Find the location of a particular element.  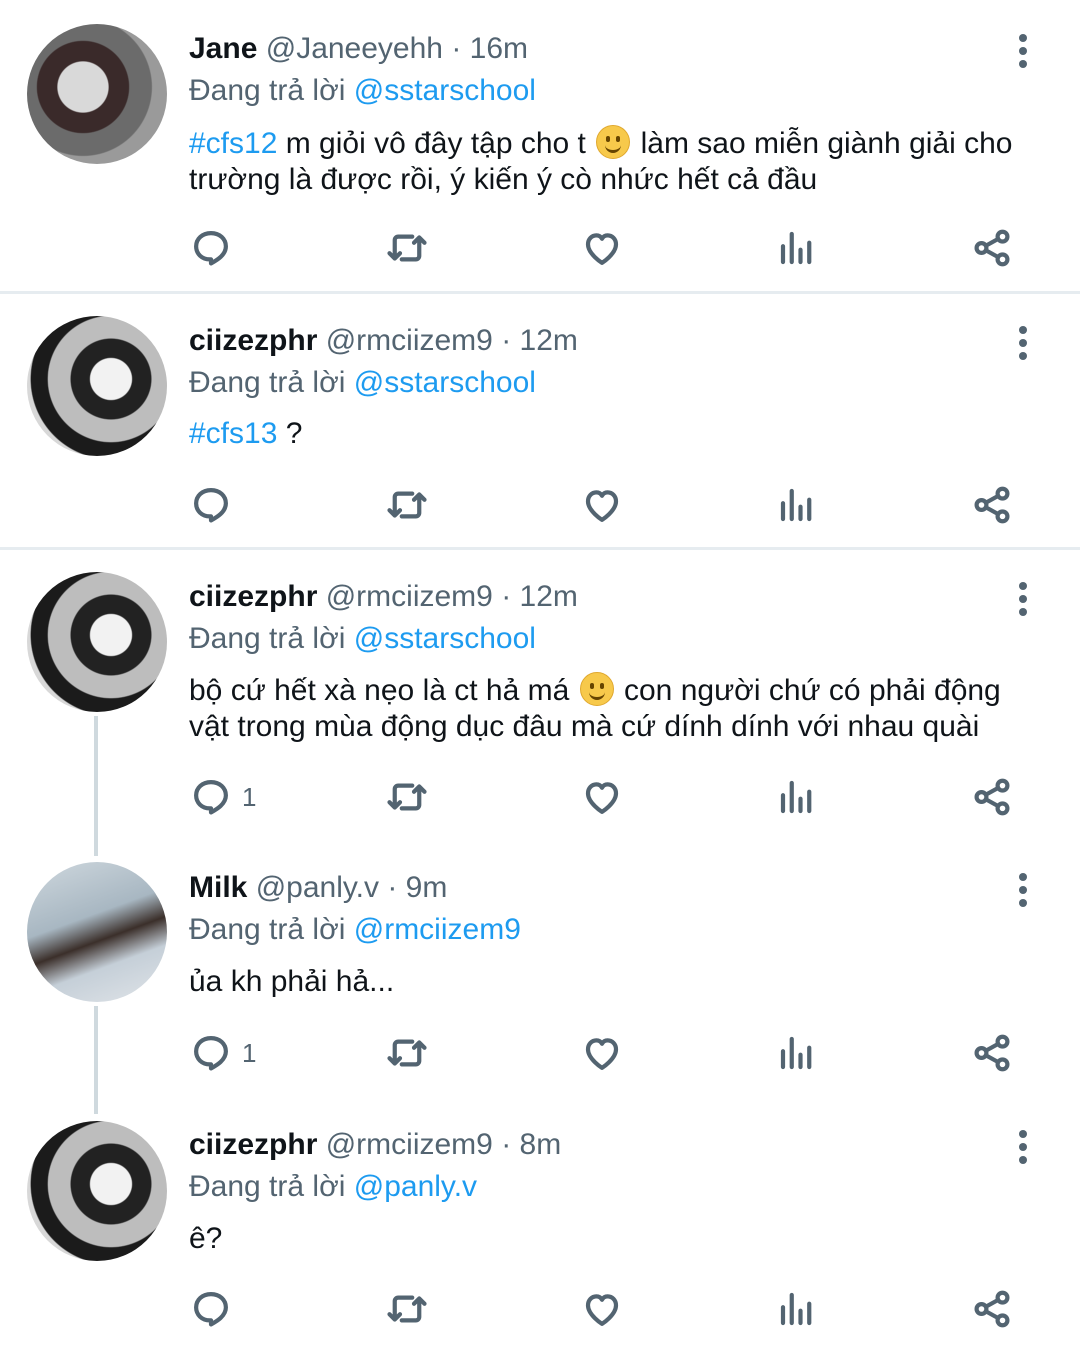

replying-to: Đang trả lời @rmciizem9 is located at coordinates (355, 929).